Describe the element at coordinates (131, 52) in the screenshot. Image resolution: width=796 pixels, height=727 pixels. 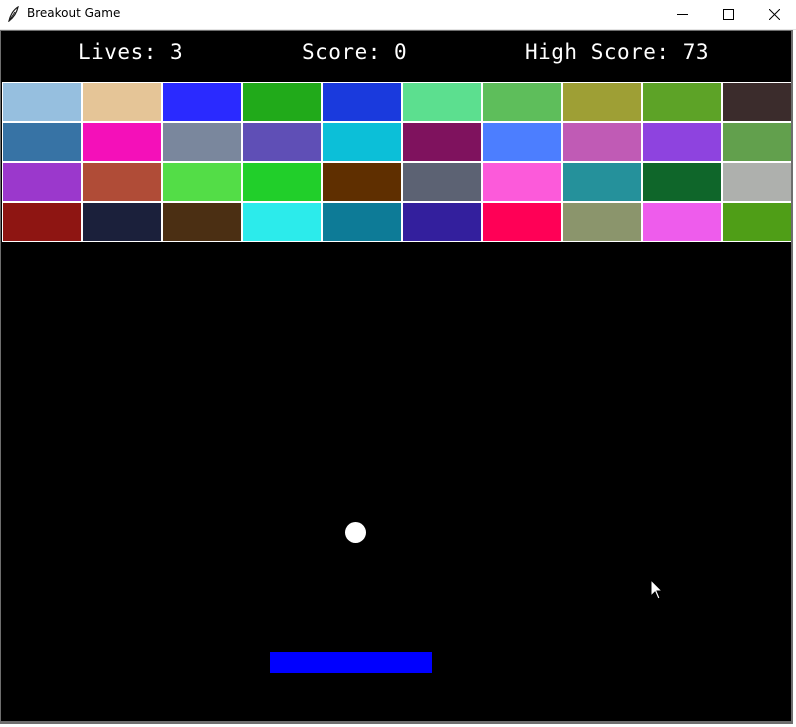
I see `lives-counter: Lives: 3` at that location.